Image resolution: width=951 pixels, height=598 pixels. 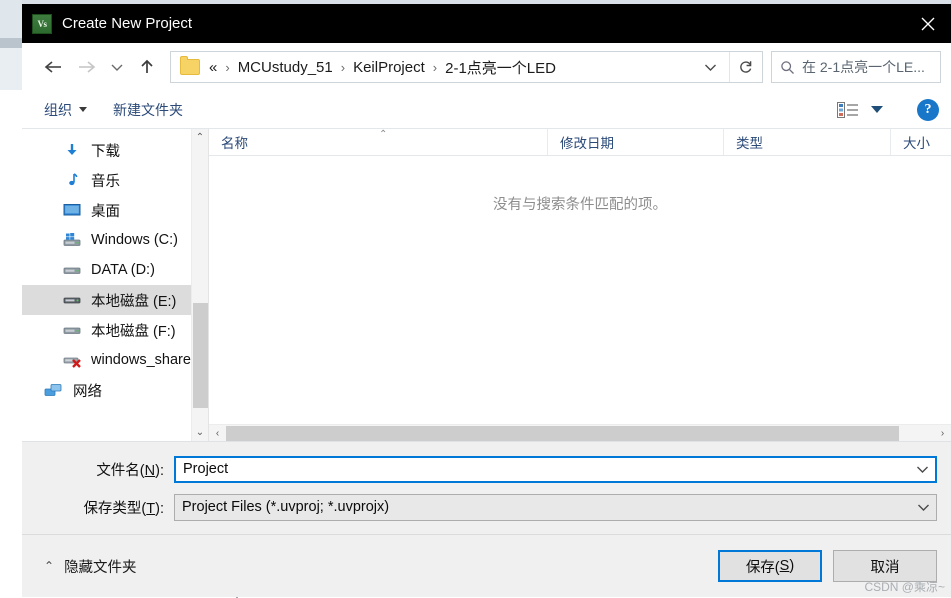 I want to click on window-title: Create New Project, so click(x=127, y=23).